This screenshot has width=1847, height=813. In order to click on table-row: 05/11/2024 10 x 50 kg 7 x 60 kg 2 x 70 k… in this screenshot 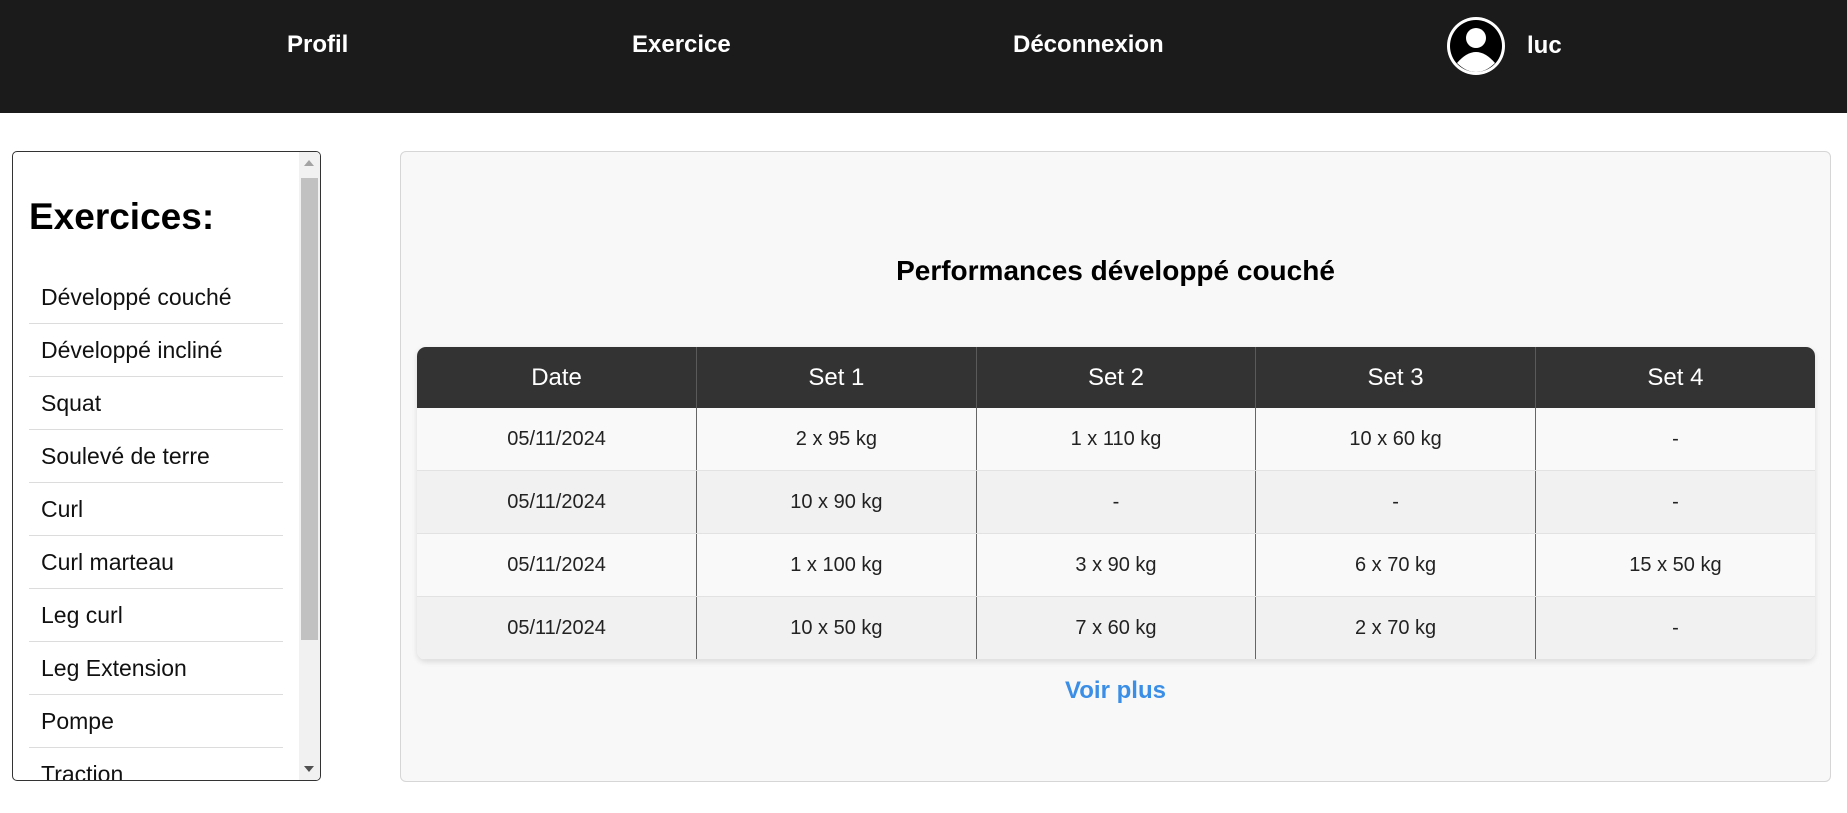, I will do `click(1116, 628)`.